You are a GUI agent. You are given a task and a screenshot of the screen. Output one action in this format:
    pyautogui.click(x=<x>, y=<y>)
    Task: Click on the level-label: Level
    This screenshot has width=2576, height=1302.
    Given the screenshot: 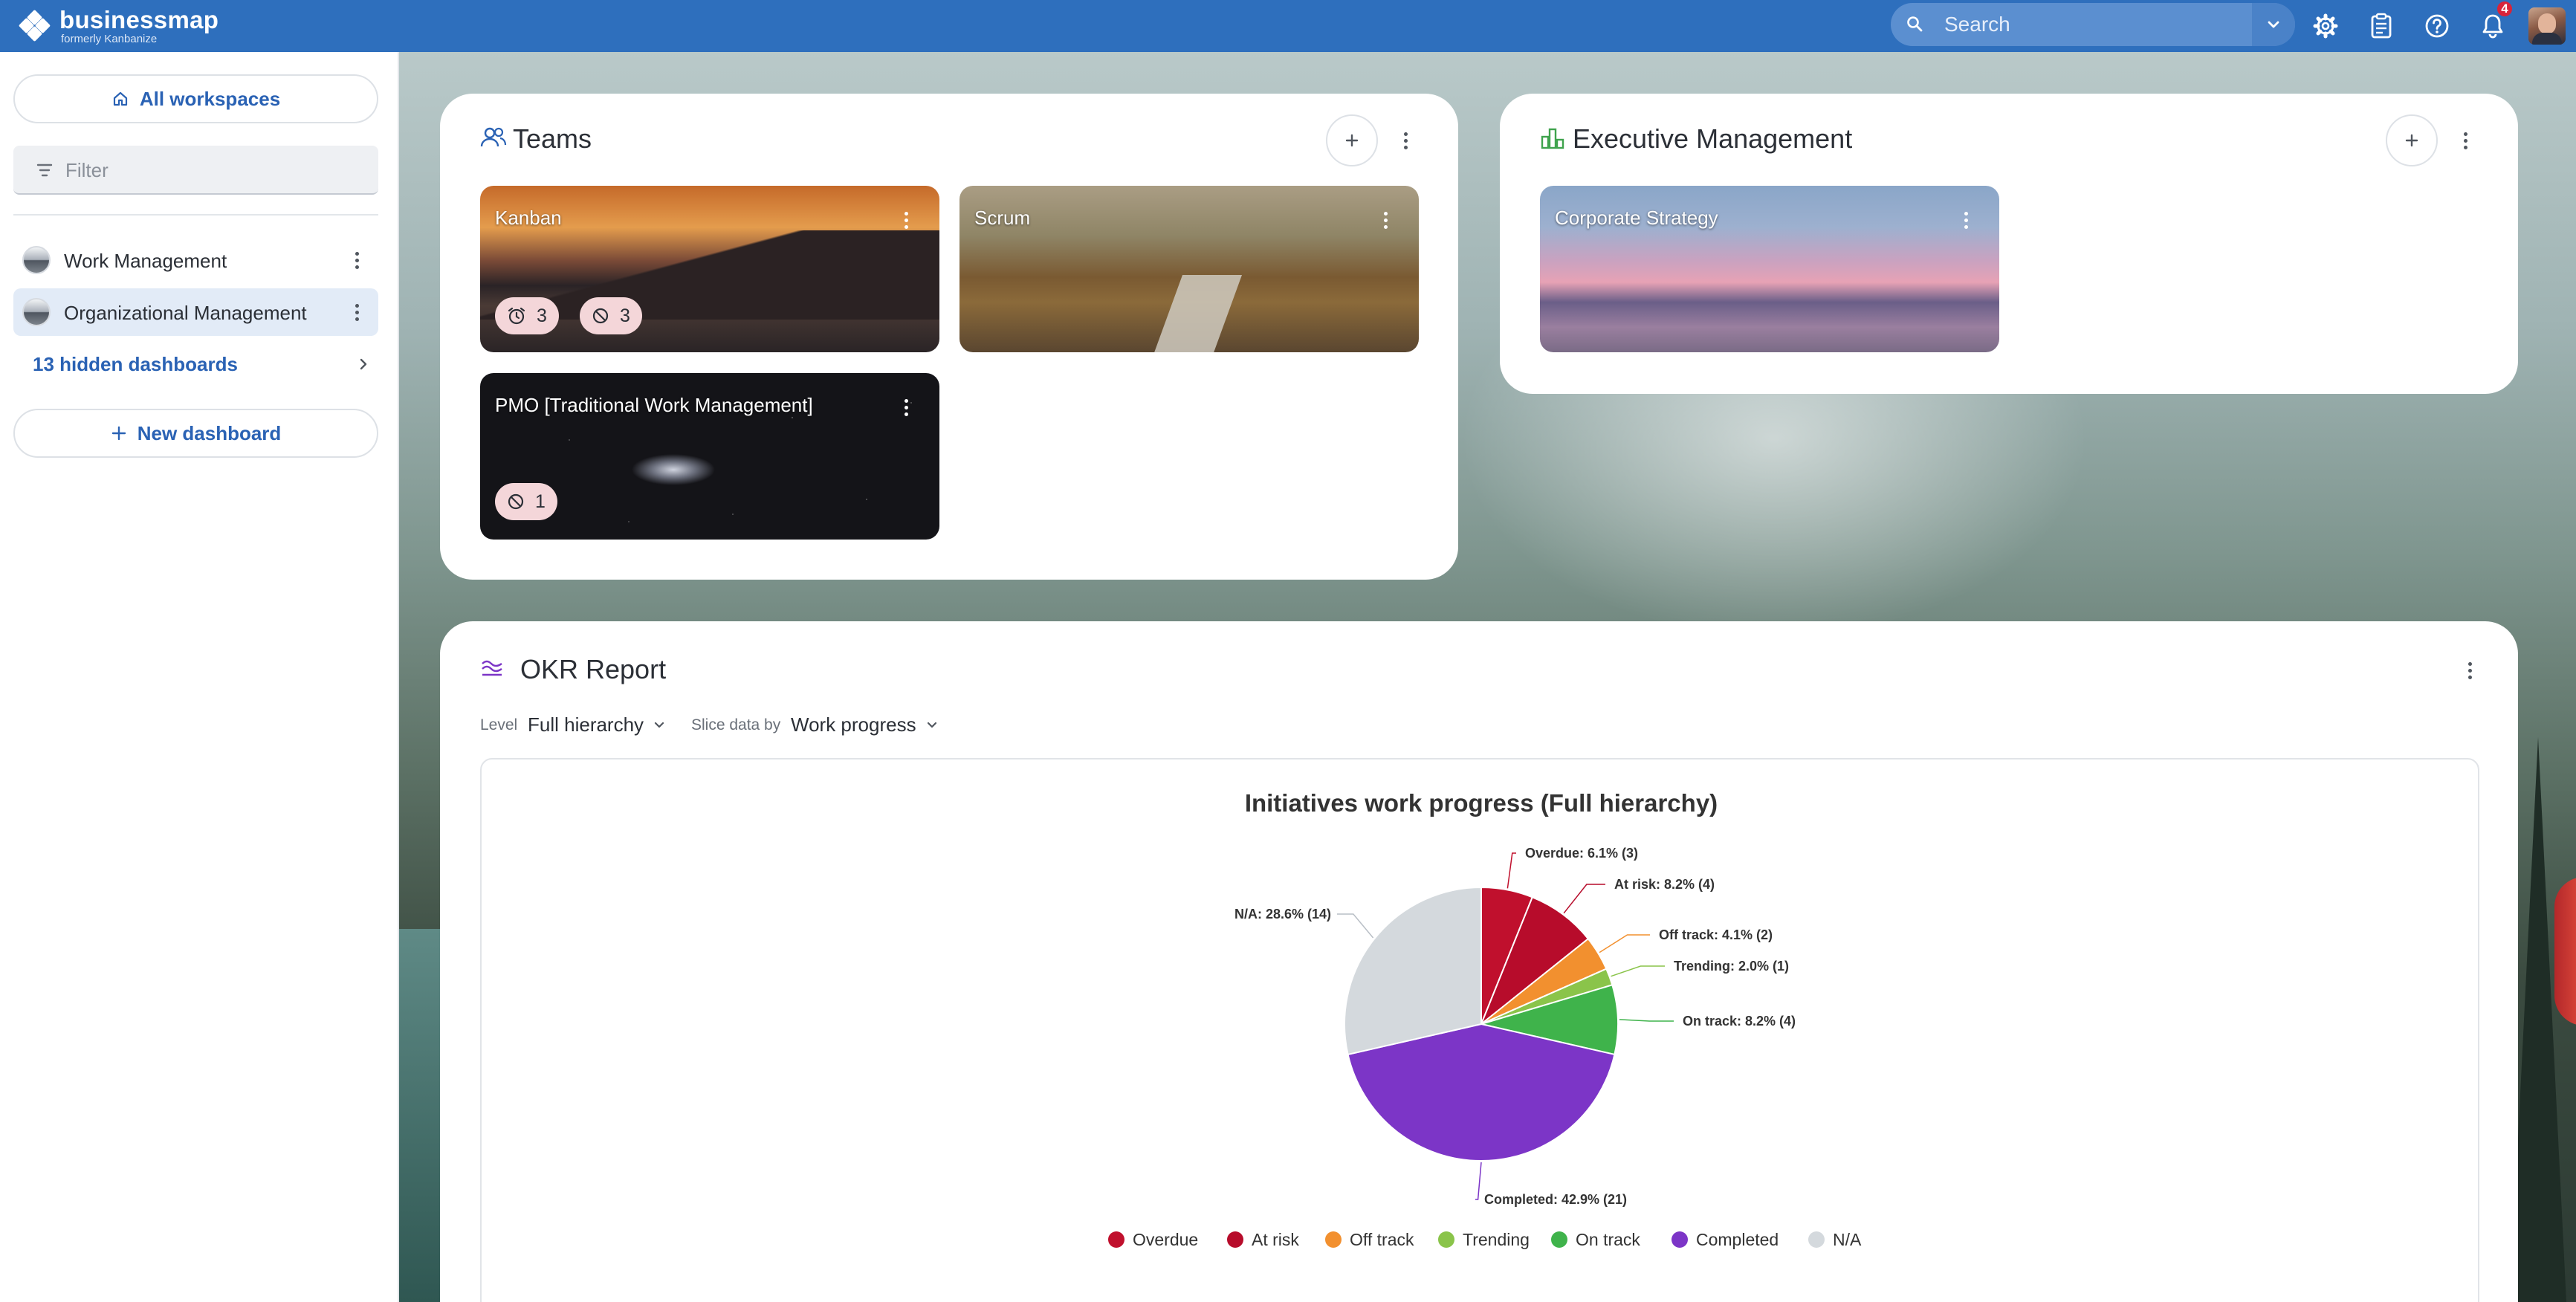 What is the action you would take?
    pyautogui.click(x=499, y=724)
    